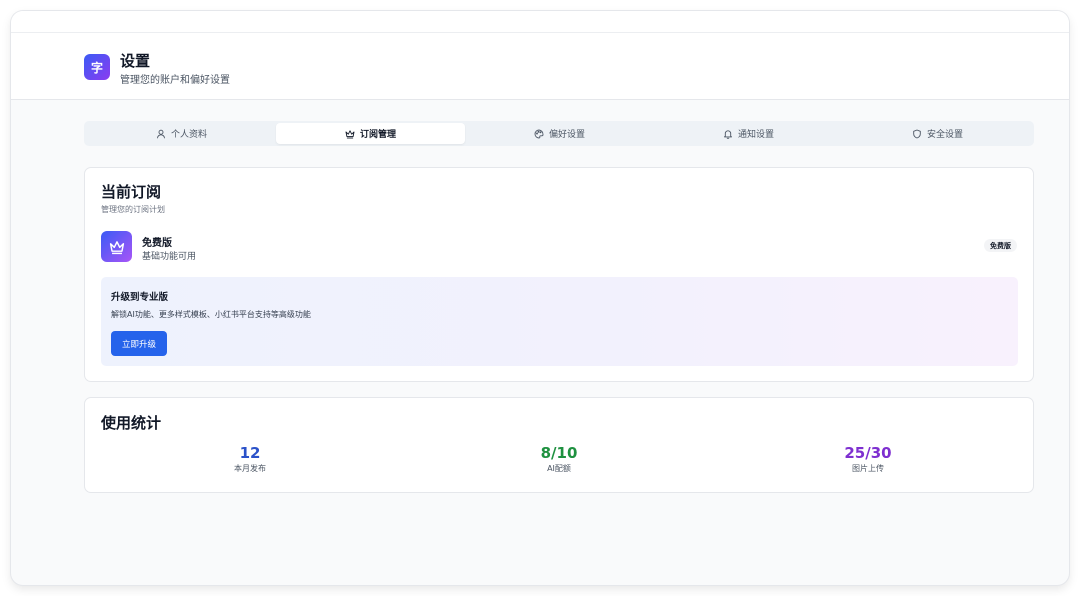 Image resolution: width=1080 pixels, height=596 pixels. I want to click on card-title: 当前订阅, so click(131, 192).